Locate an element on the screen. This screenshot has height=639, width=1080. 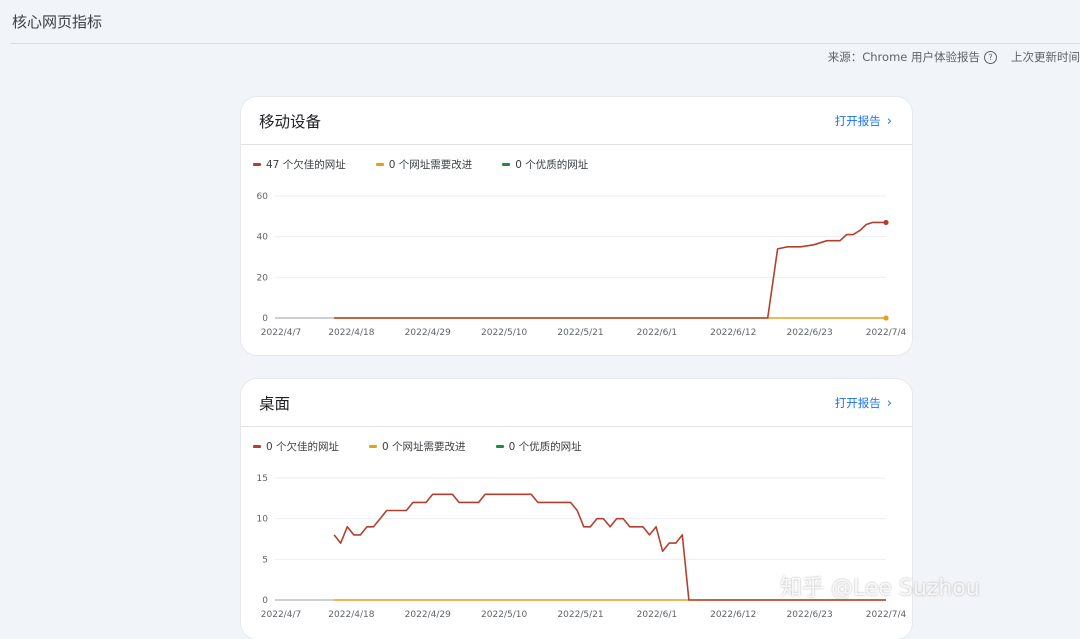
y-tick-label: 40 is located at coordinates (263, 238).